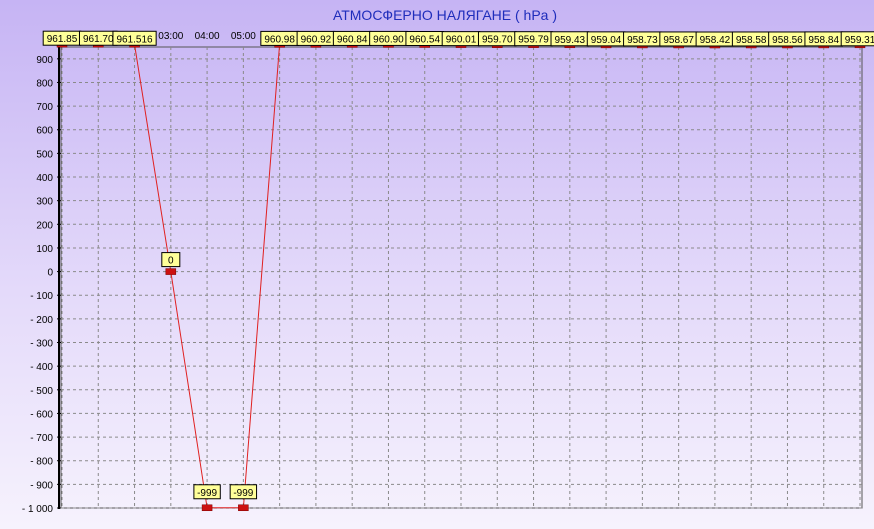 The image size is (874, 529). Describe the element at coordinates (352, 39) in the screenshot. I see `data-label: 960.84` at that location.